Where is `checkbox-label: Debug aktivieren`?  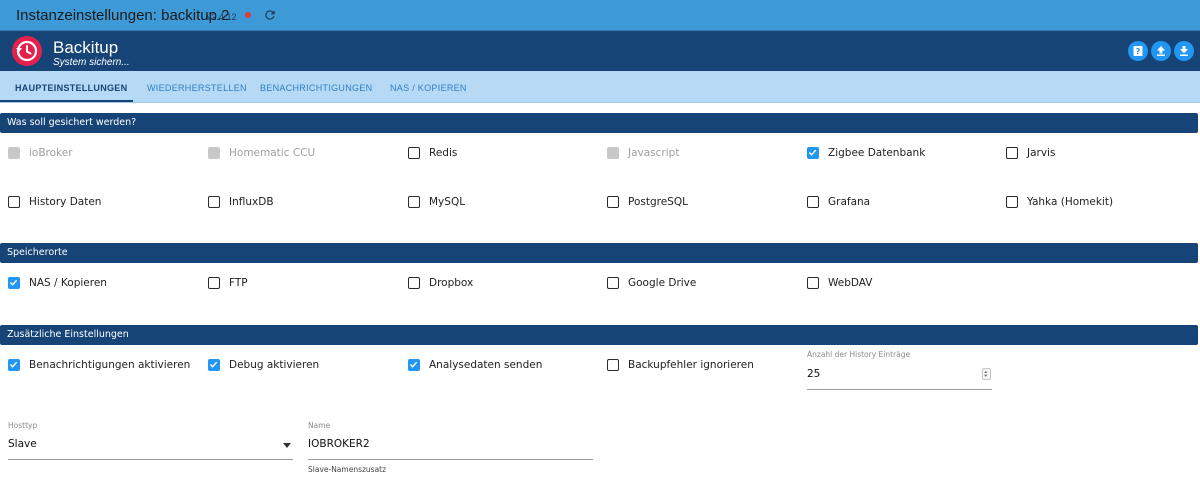 checkbox-label: Debug aktivieren is located at coordinates (274, 365).